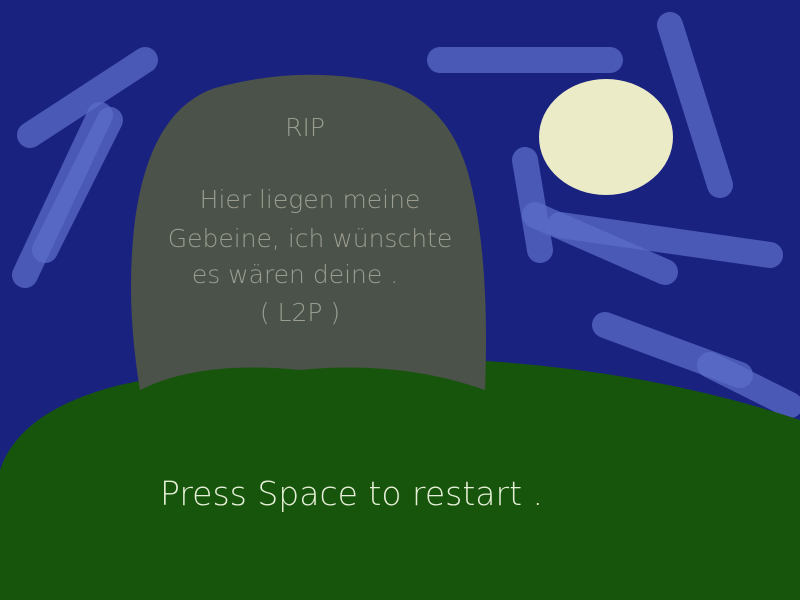  I want to click on restart-prompt: Press Space to restart ., so click(351, 493).